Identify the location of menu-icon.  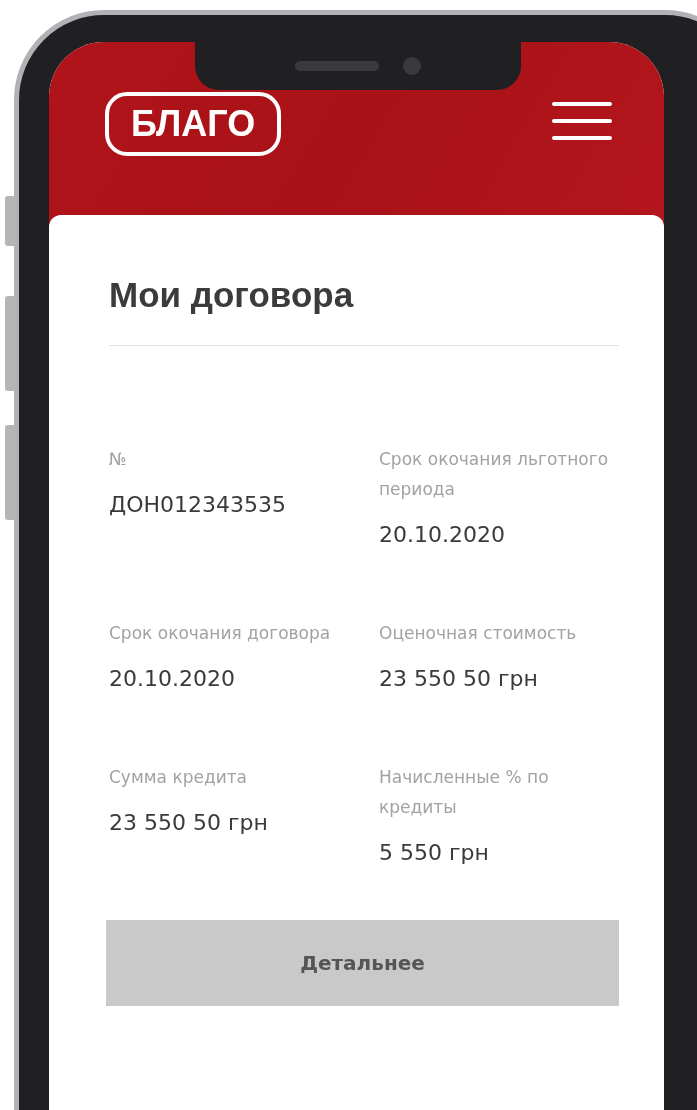
(582, 121).